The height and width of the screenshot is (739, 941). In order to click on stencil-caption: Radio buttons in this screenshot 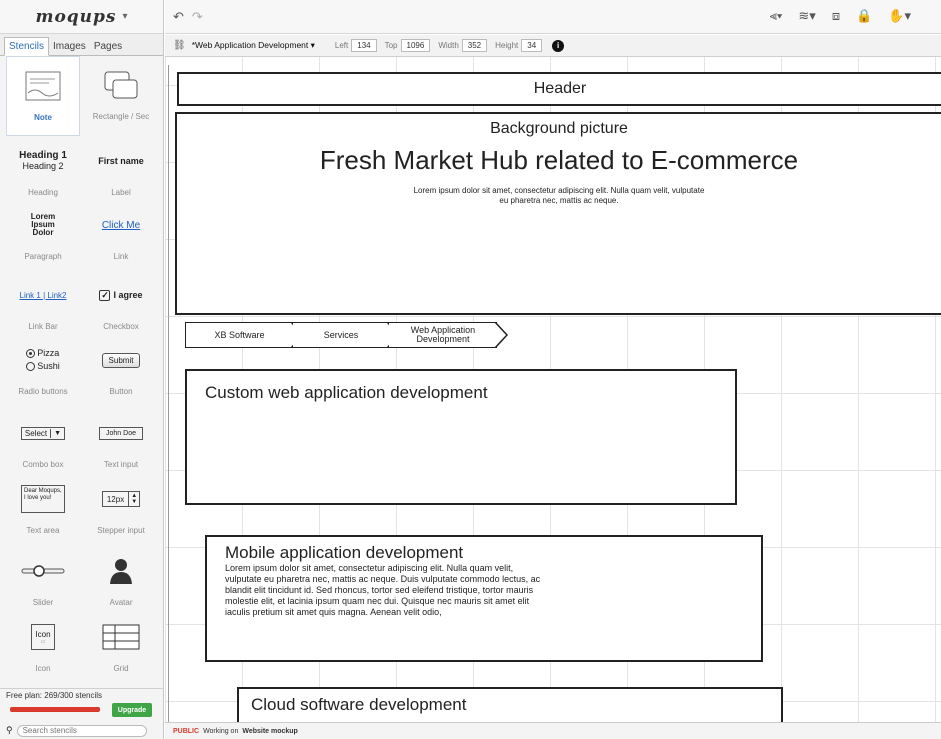, I will do `click(43, 391)`.